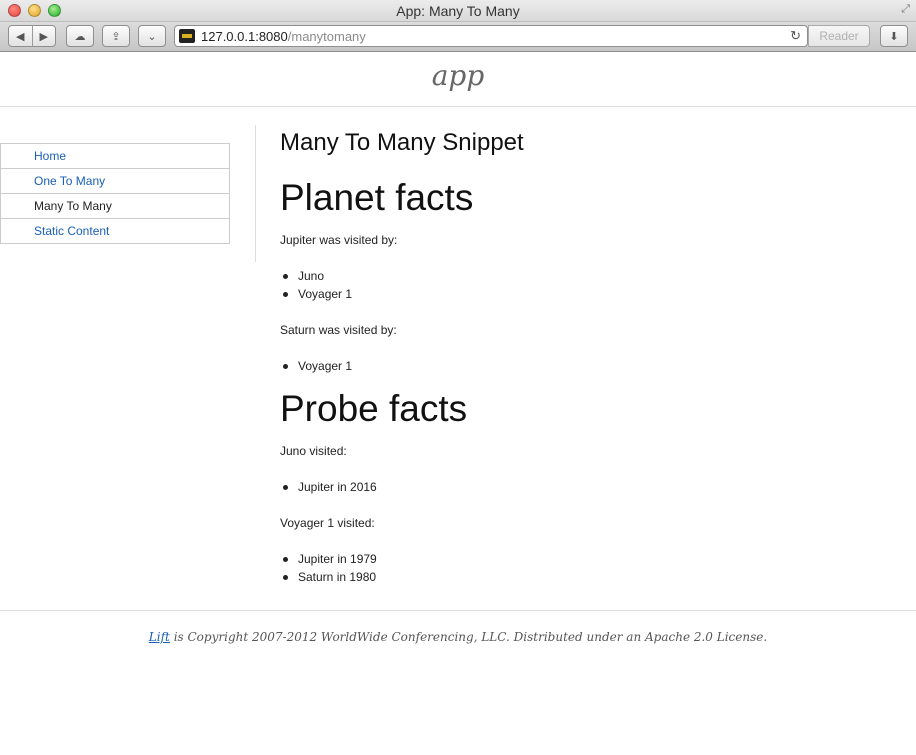 The width and height of the screenshot is (916, 755). I want to click on back-icon: ◀, so click(20, 36).